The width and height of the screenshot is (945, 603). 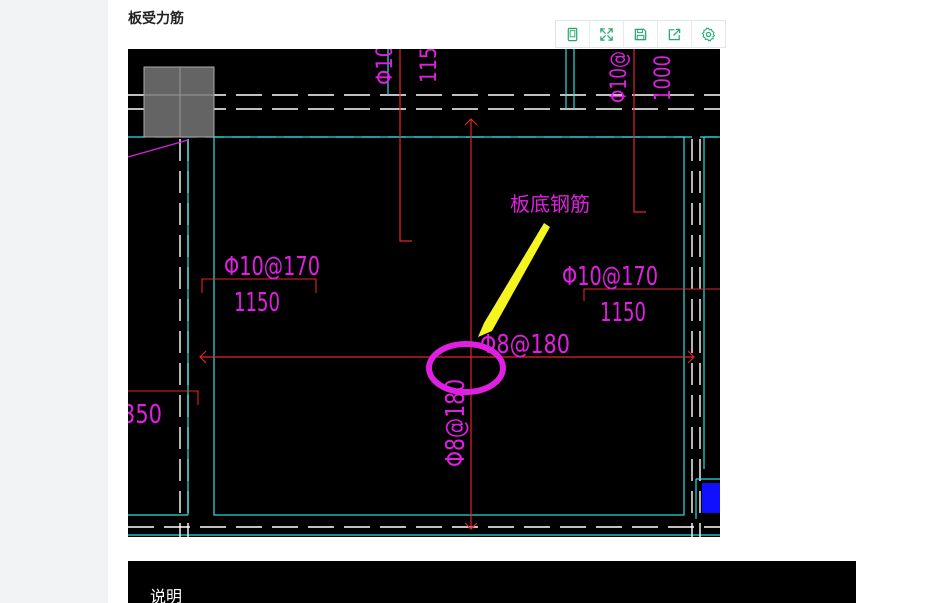 What do you see at coordinates (257, 303) in the screenshot?
I see `rebar-label-left-len: 1150` at bounding box center [257, 303].